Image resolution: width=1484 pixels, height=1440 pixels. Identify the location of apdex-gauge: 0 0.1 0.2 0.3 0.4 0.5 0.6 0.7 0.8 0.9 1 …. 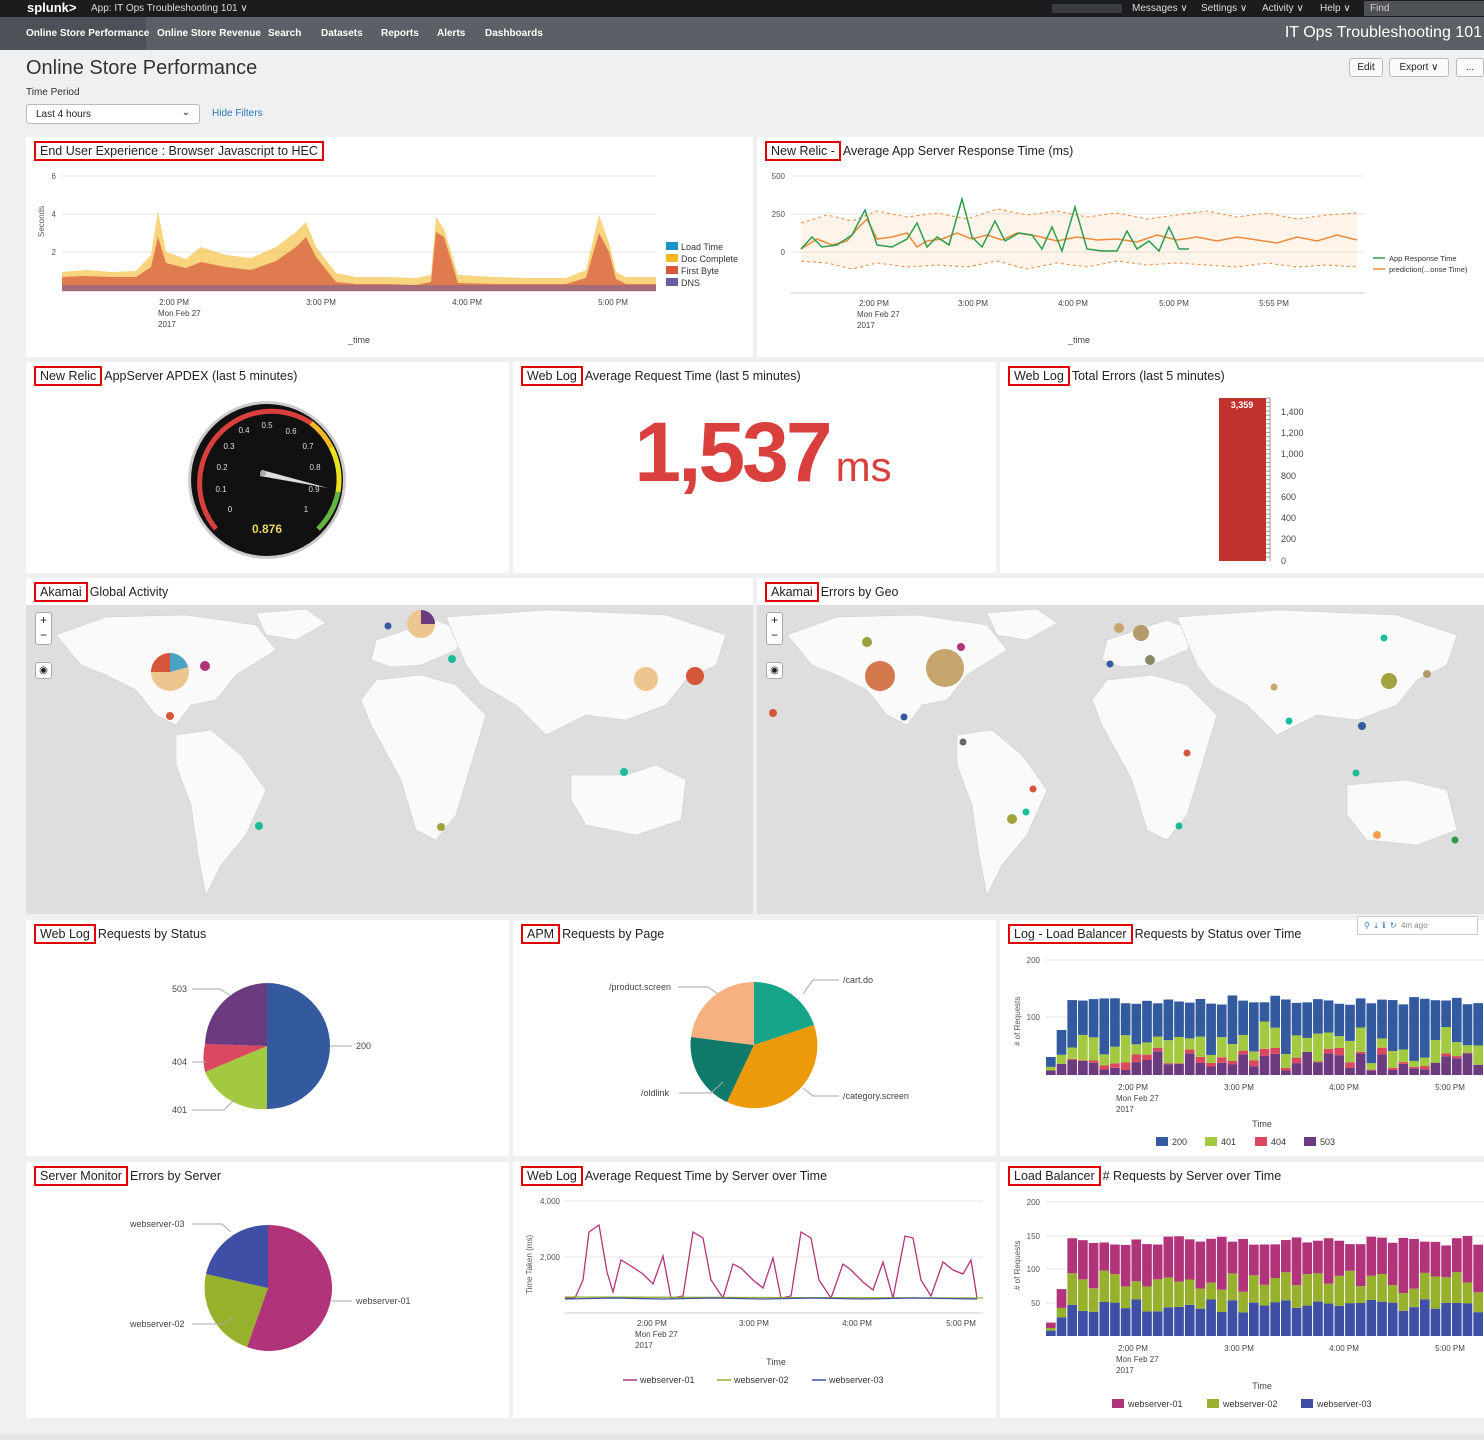
(267, 480).